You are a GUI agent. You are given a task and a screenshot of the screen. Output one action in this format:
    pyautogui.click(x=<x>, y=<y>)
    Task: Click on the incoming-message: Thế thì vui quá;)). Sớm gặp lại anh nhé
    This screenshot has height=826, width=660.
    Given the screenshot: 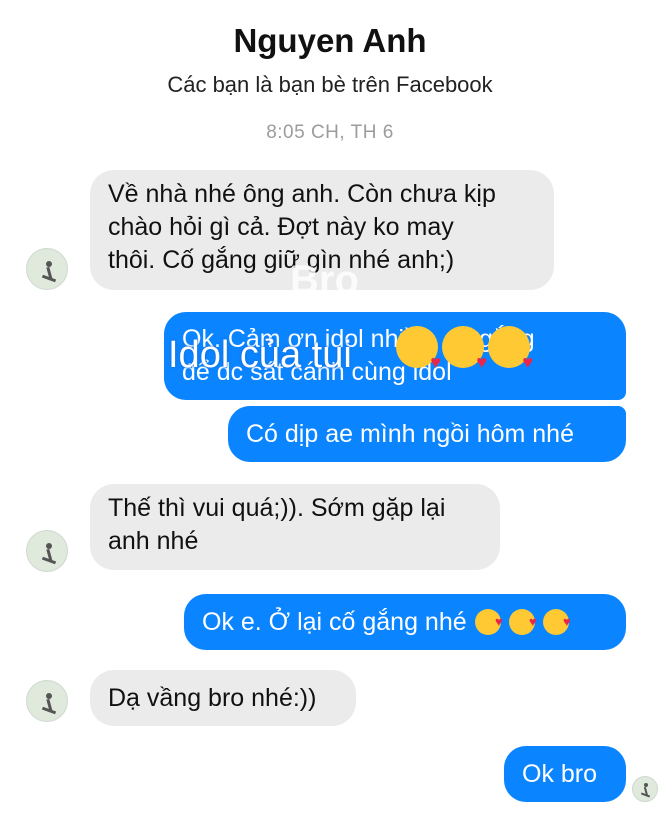 What is the action you would take?
    pyautogui.click(x=295, y=527)
    